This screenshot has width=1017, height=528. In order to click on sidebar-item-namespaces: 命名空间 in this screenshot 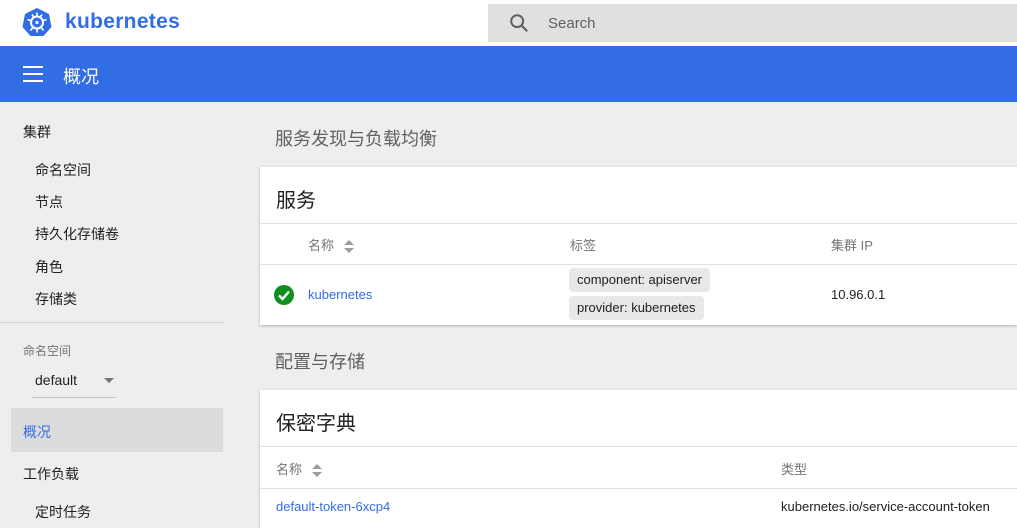, I will do `click(63, 170)`.